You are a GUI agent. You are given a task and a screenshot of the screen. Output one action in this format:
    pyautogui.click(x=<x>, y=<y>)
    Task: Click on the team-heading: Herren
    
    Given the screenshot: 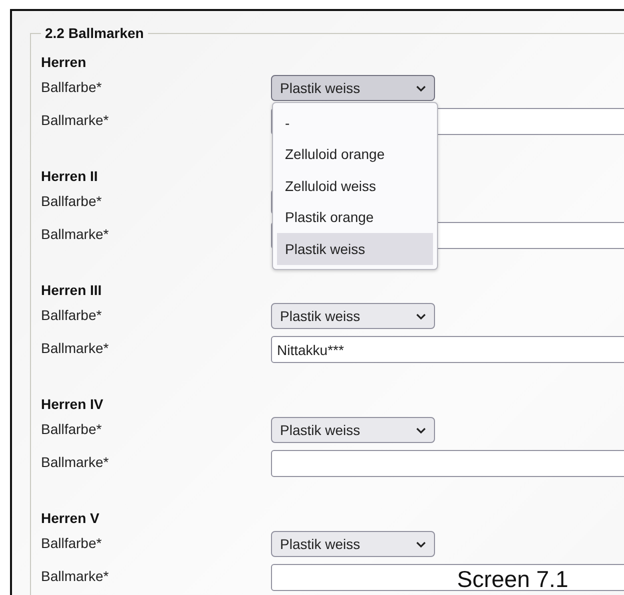 What is the action you would take?
    pyautogui.click(x=63, y=62)
    